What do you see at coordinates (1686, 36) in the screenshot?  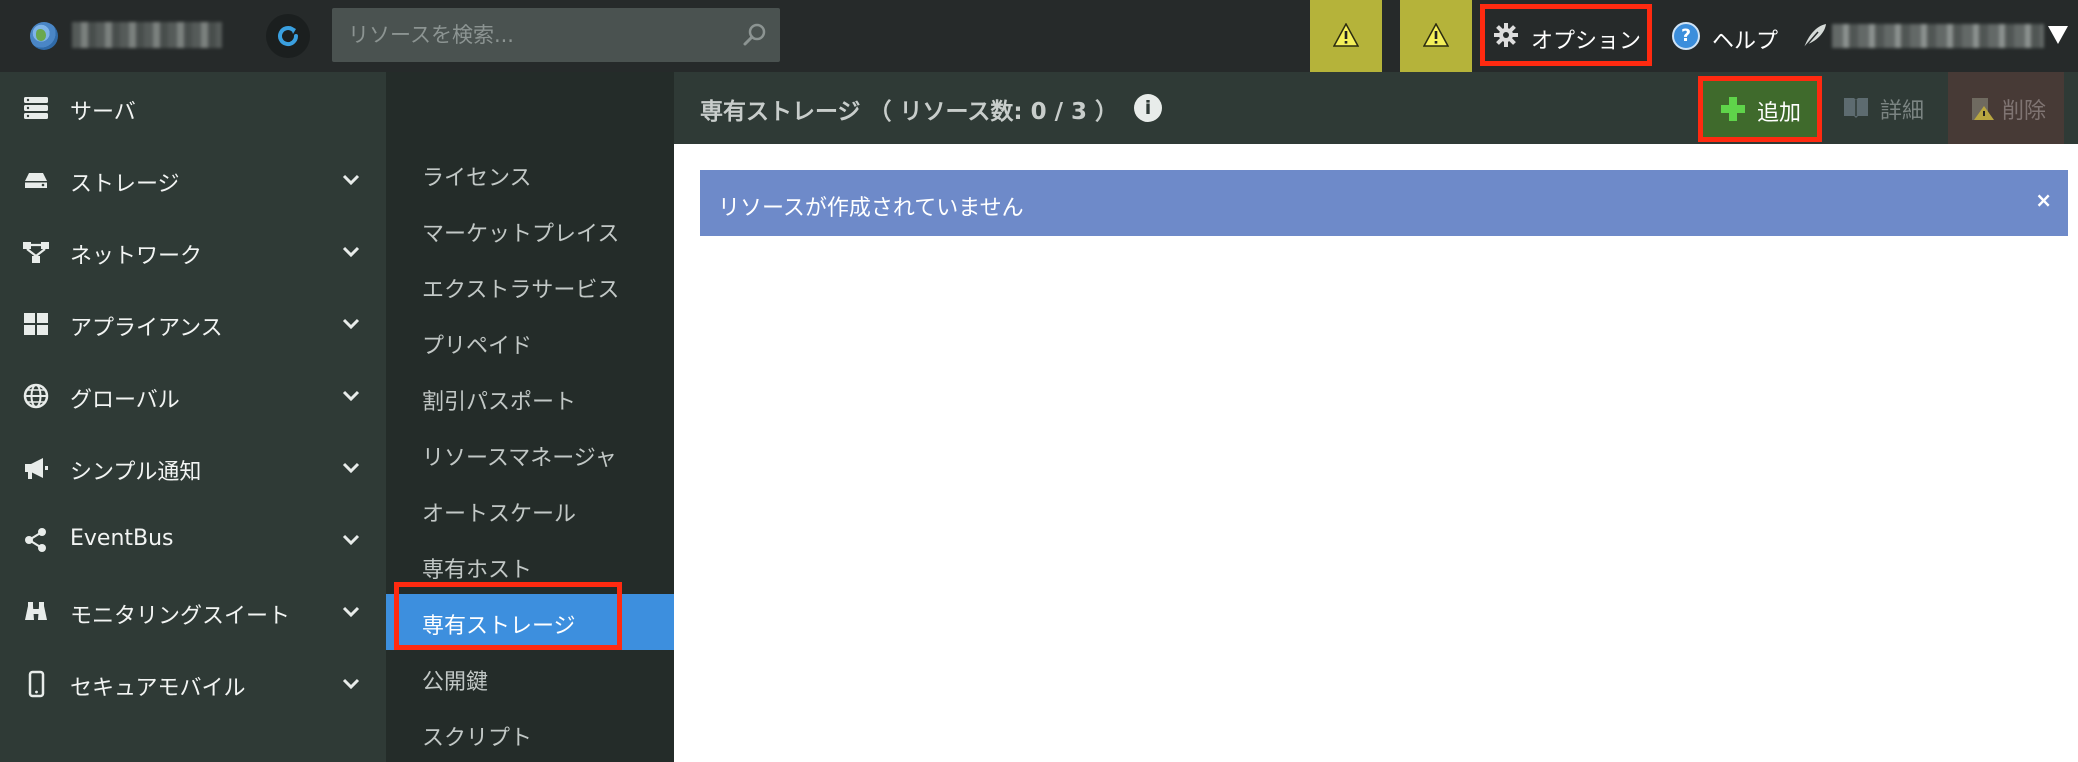 I see `help-question-icon: ?` at bounding box center [1686, 36].